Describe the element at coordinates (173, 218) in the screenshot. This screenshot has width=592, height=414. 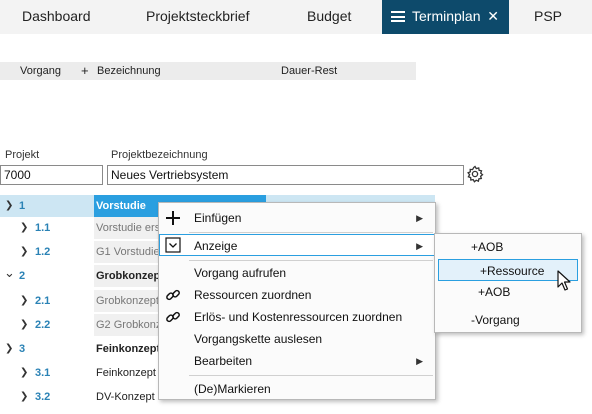
I see `plus-icon` at that location.